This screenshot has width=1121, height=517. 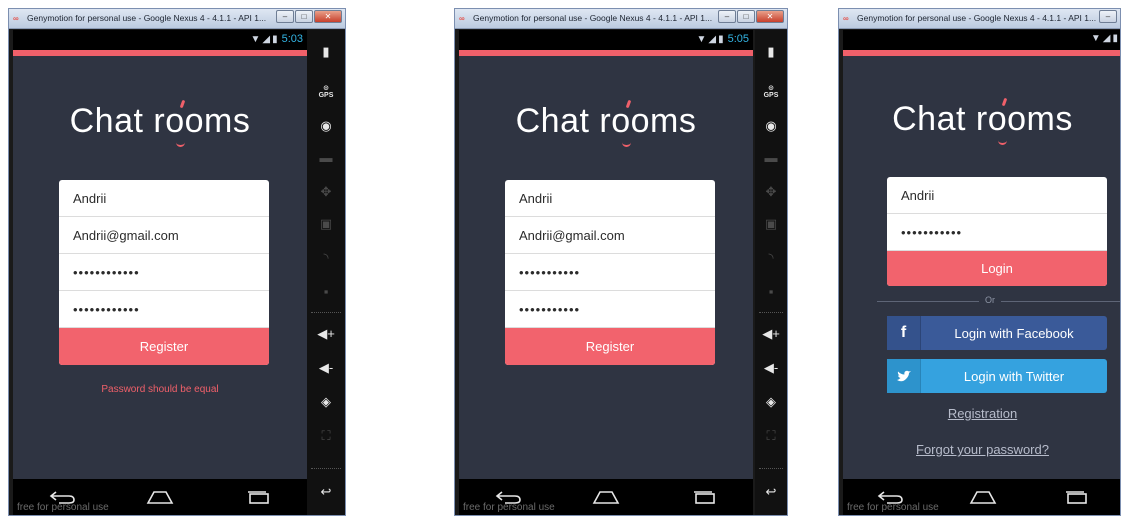 What do you see at coordinates (462, 18) in the screenshot?
I see `genymotion-logo-icon: ∞` at bounding box center [462, 18].